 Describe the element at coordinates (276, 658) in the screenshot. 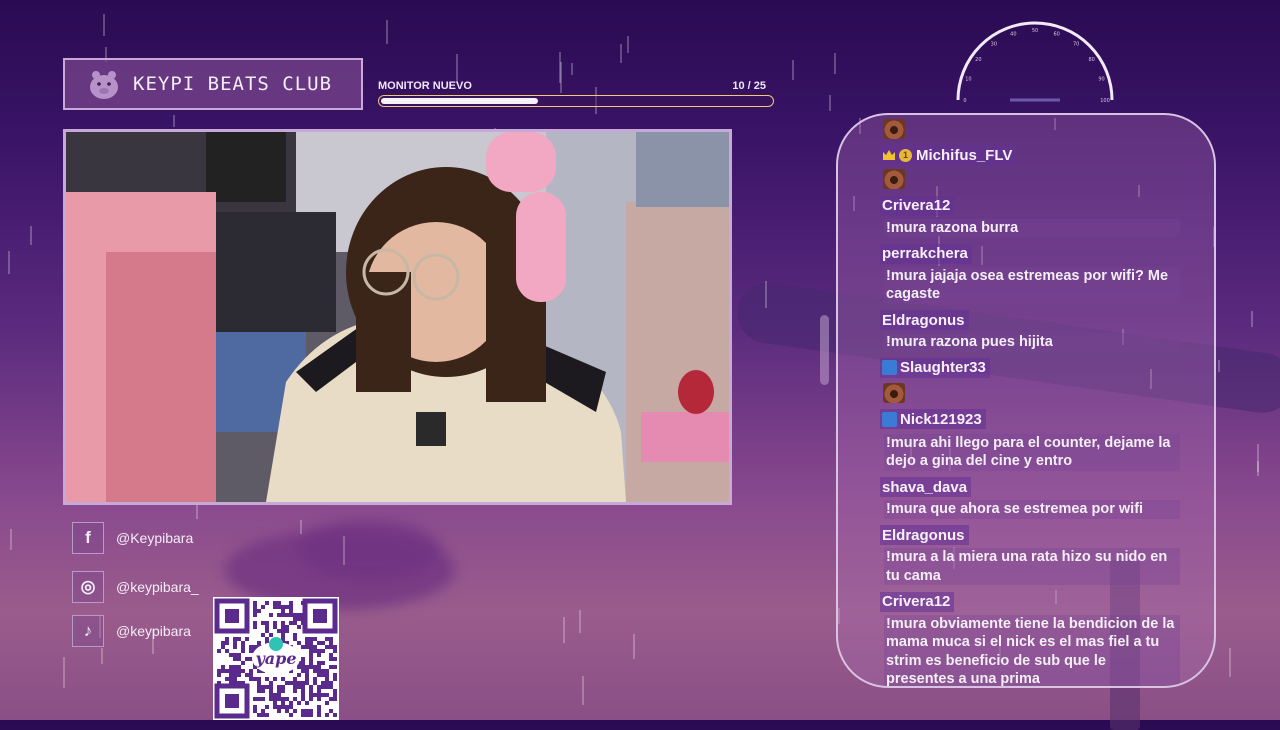

I see `yape-qr-code: yape` at that location.